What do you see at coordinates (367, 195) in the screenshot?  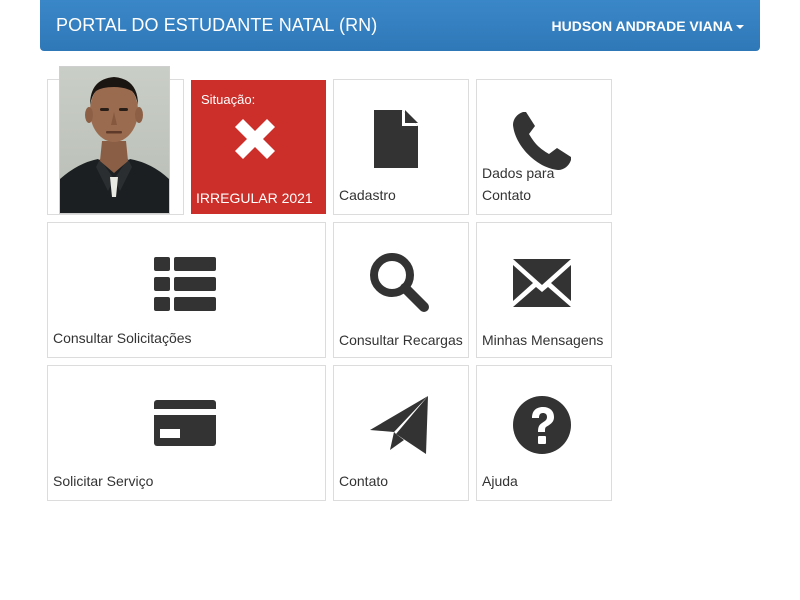 I see `cadastro-label: Cadastro` at bounding box center [367, 195].